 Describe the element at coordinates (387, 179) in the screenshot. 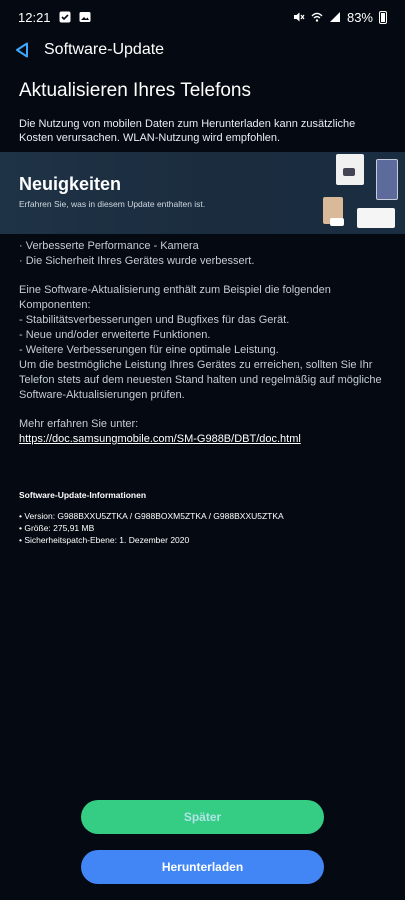

I see `banner-thumbnail-phone` at that location.